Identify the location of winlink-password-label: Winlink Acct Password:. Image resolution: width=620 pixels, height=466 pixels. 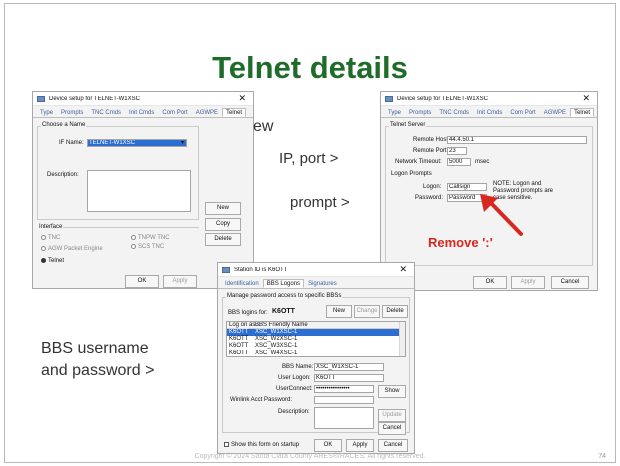
(261, 400).